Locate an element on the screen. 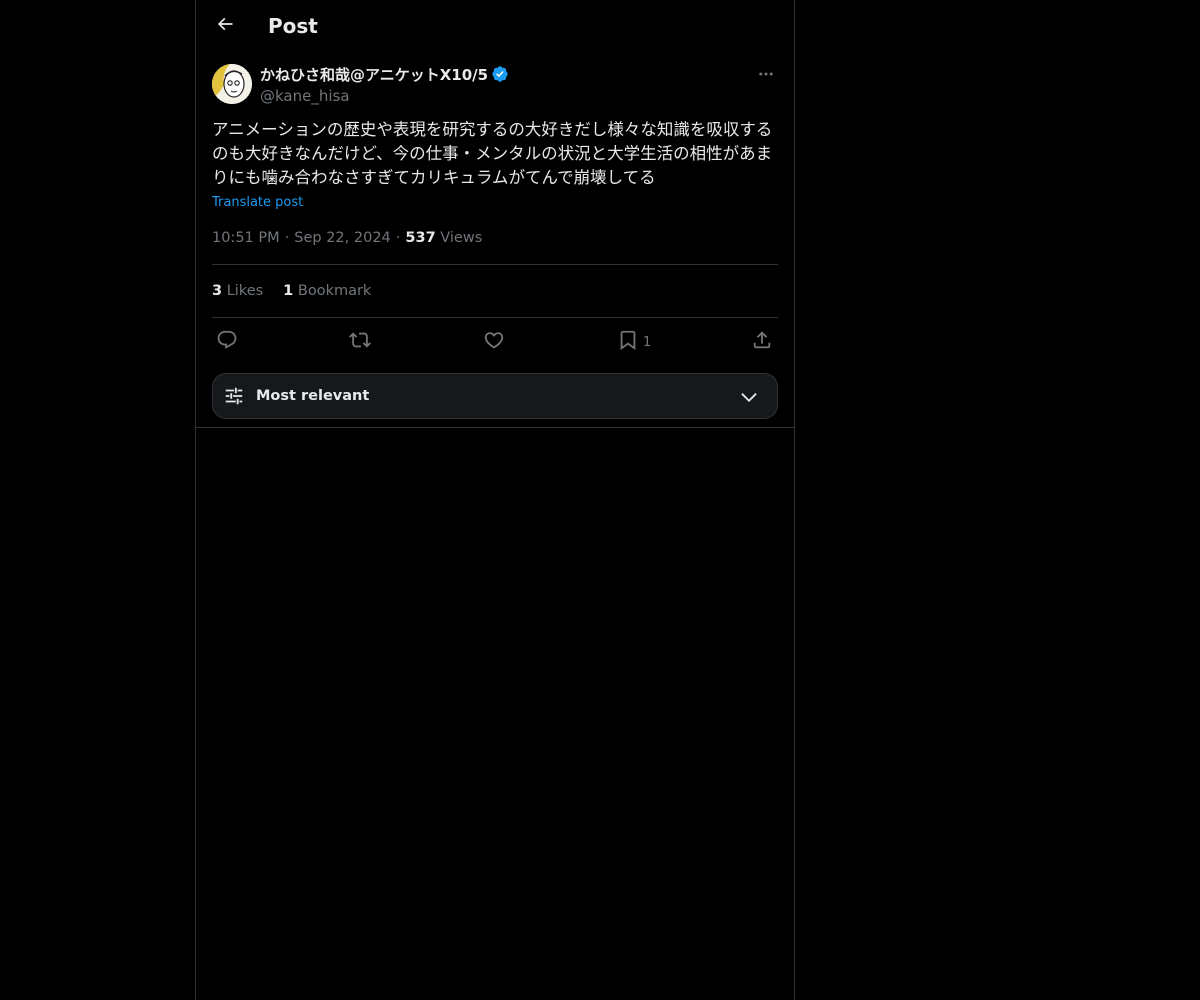 The width and height of the screenshot is (1200, 1000). avatar is located at coordinates (232, 84).